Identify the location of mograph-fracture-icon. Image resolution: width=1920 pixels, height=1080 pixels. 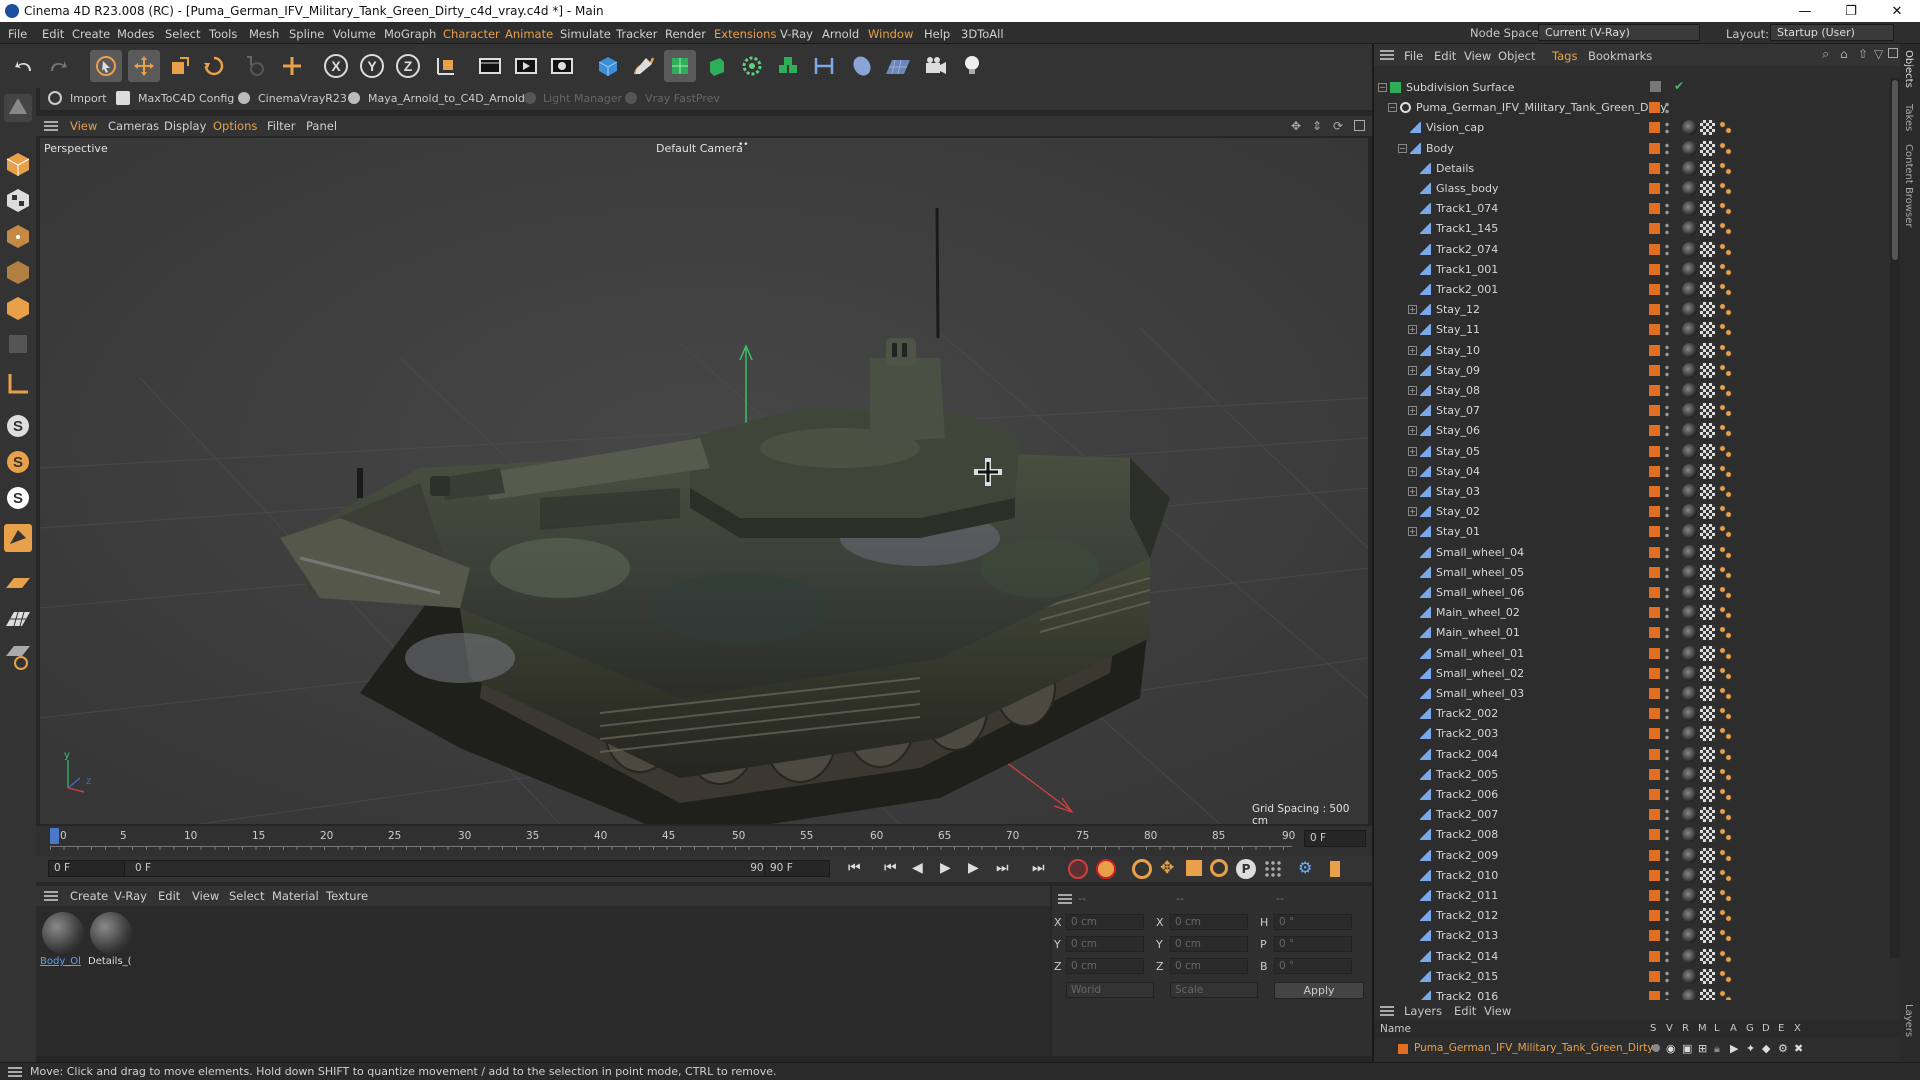
(788, 66).